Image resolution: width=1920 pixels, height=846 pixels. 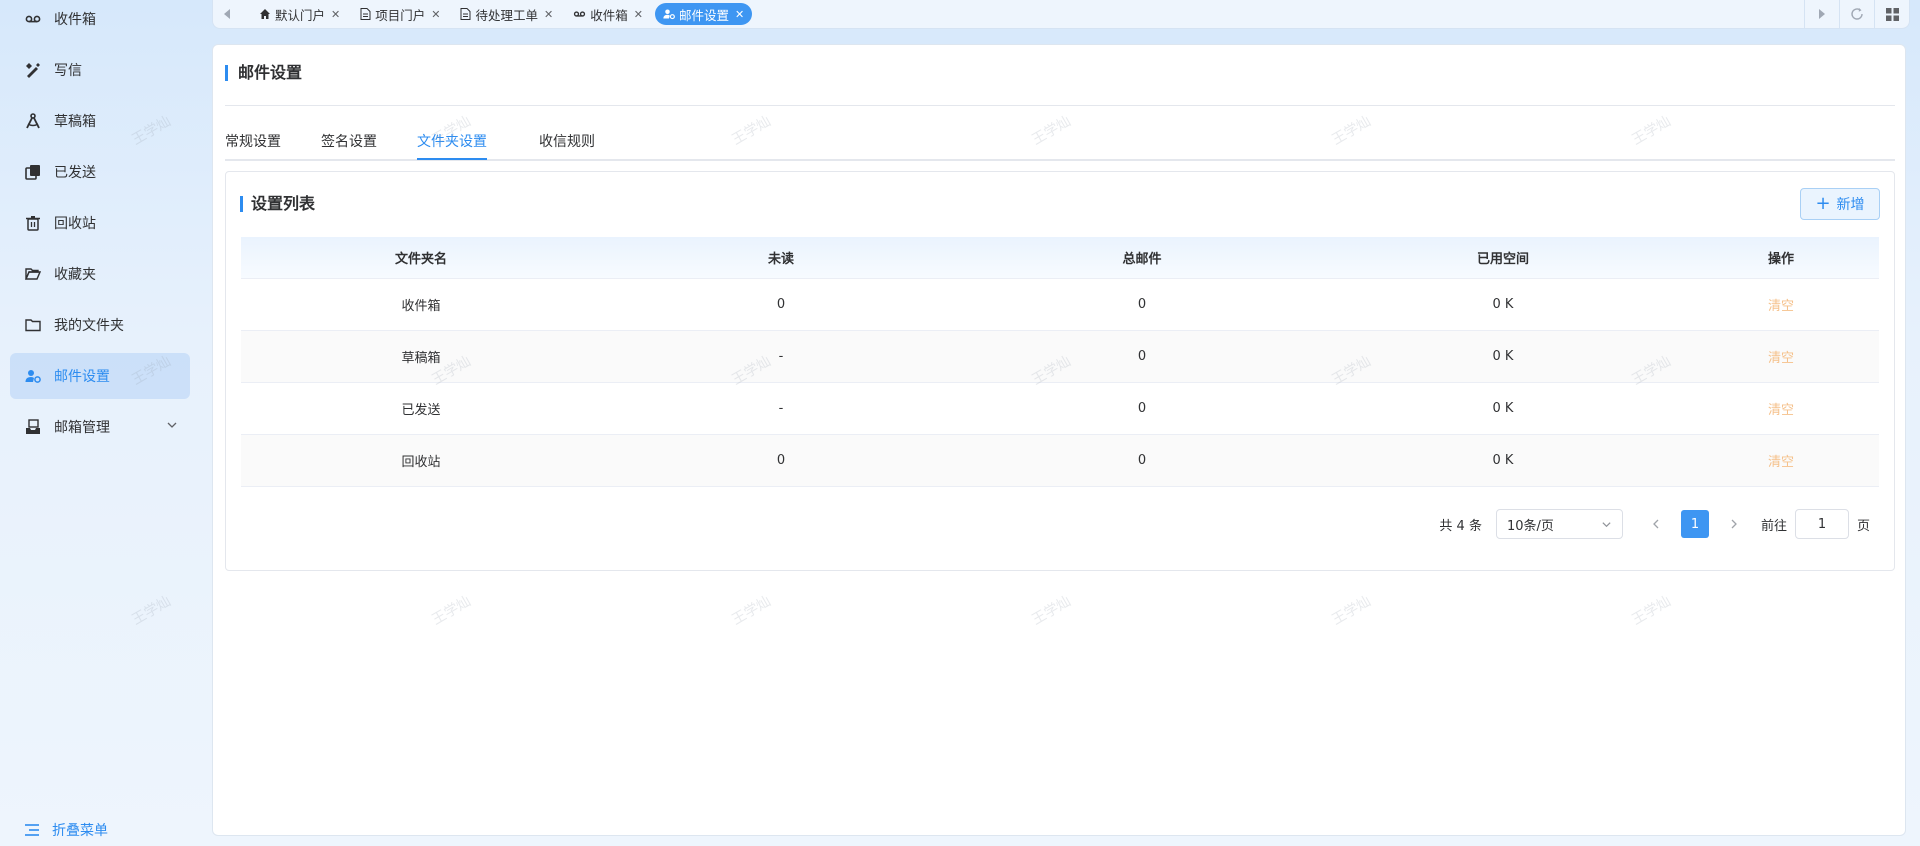 What do you see at coordinates (75, 224) in the screenshot?
I see `sidebar-item-label: 回收站` at bounding box center [75, 224].